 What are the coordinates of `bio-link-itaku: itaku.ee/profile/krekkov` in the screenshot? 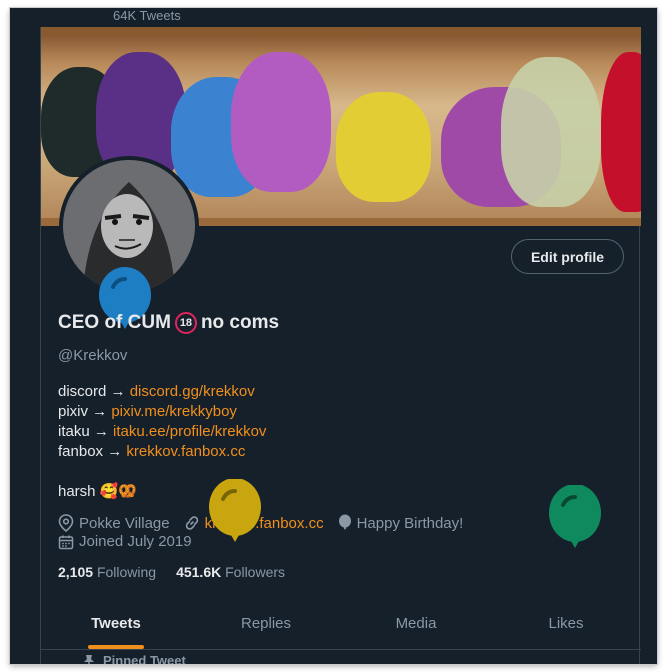 It's located at (189, 431).